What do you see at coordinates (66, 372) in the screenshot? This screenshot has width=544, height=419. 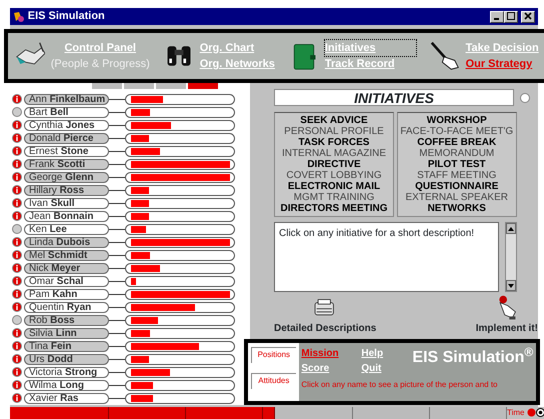 I see `person-name: Victoria Strong` at bounding box center [66, 372].